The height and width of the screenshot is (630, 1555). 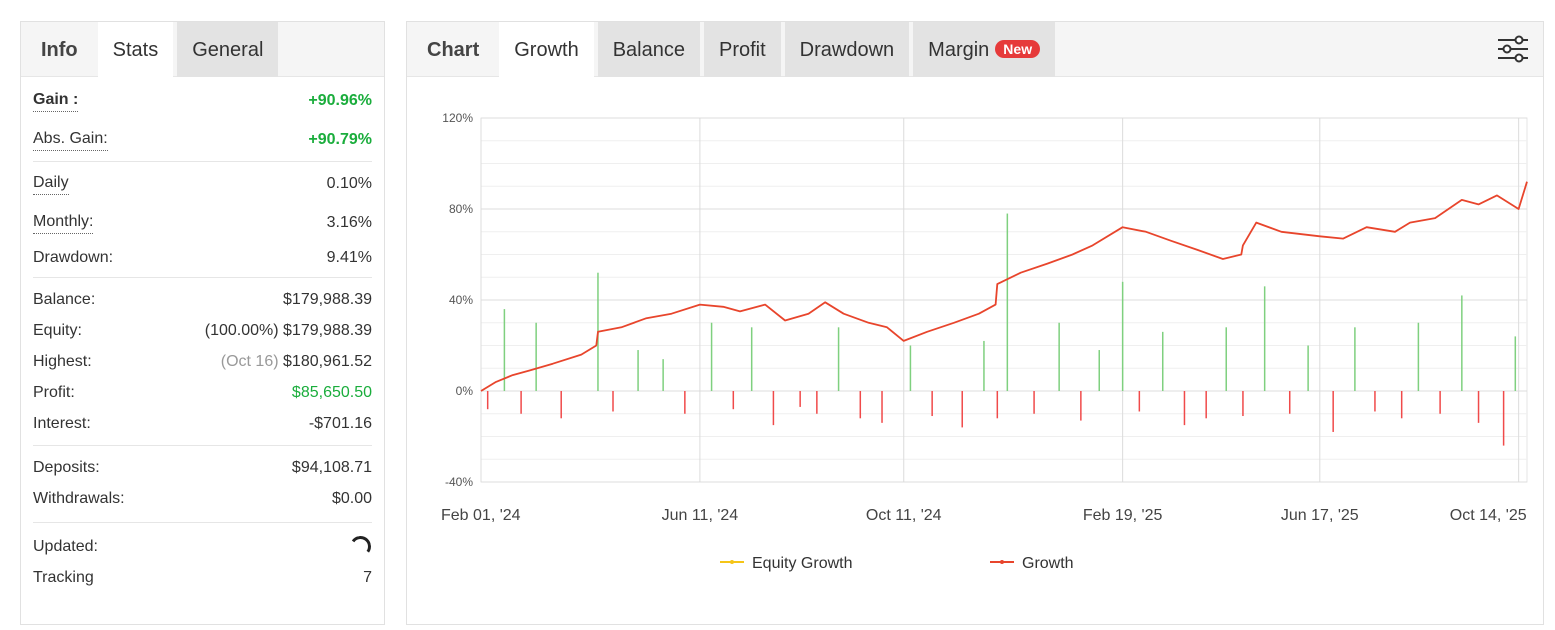 What do you see at coordinates (742, 49) in the screenshot?
I see `tab-profit: Profit` at bounding box center [742, 49].